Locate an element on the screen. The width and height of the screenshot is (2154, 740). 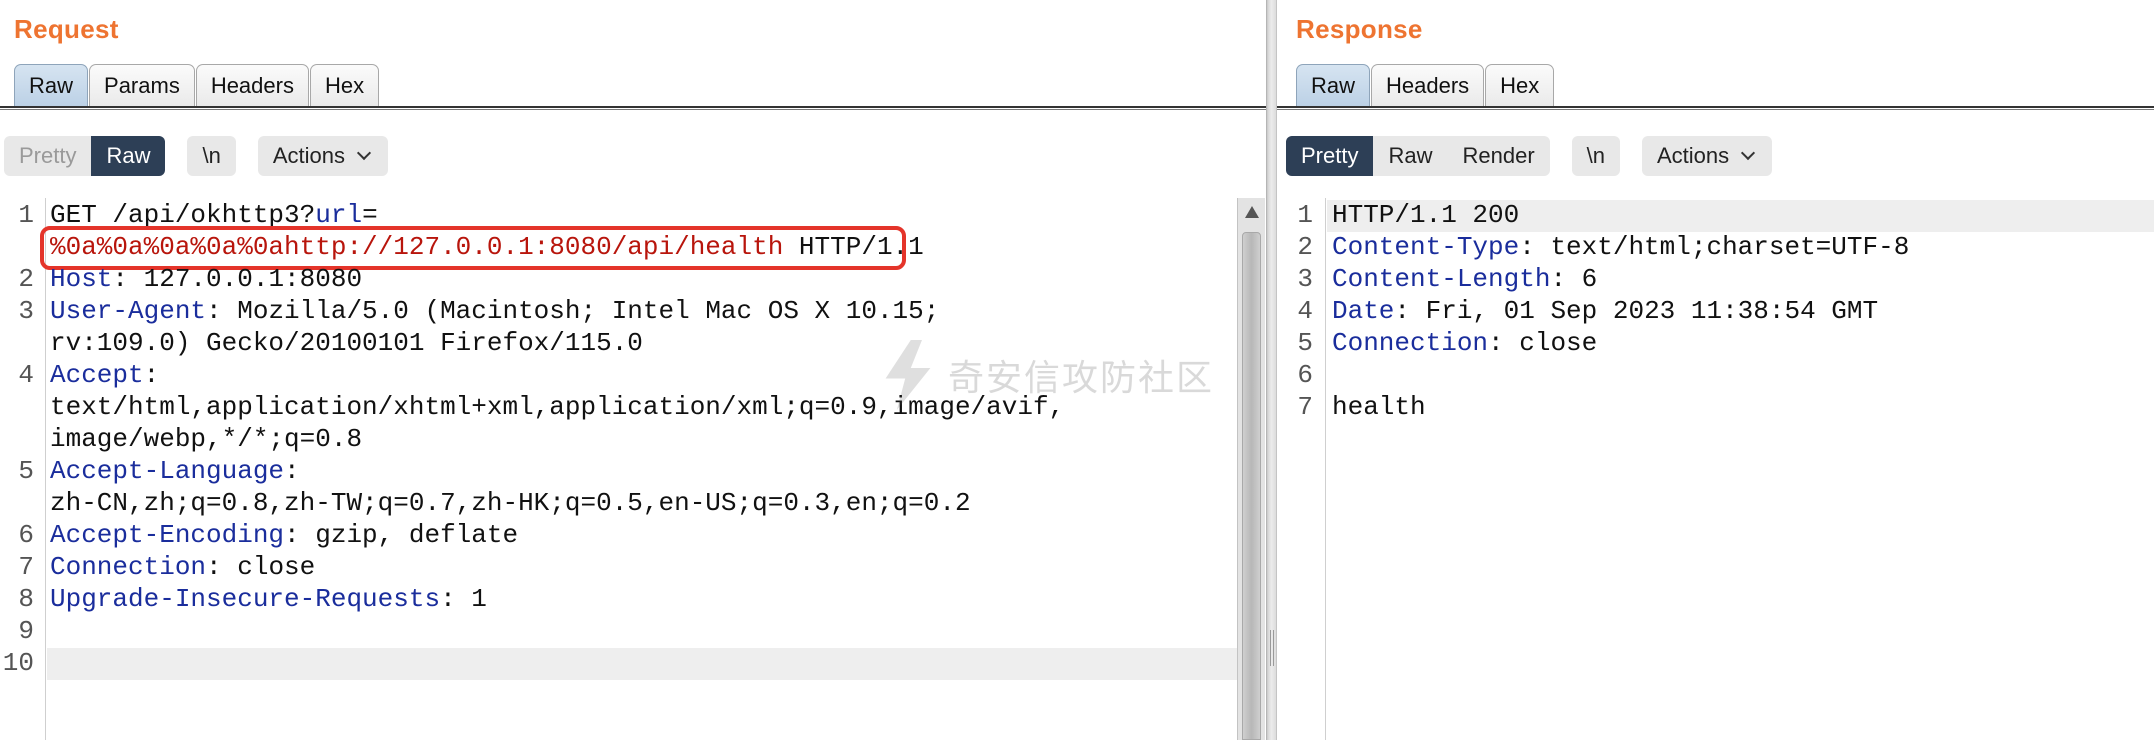
watermark: 奇安信攻防社区 is located at coordinates (1047, 375).